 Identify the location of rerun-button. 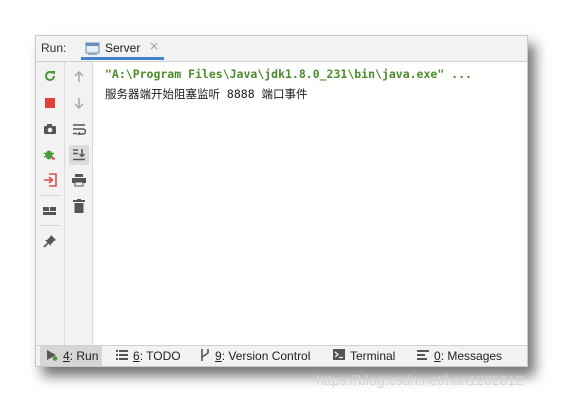
(50, 77).